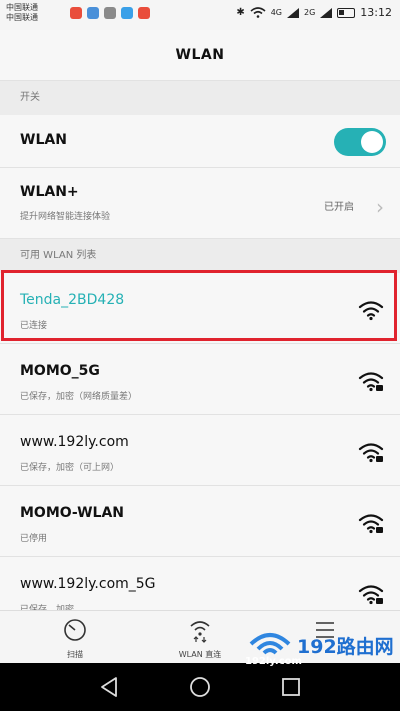 The height and width of the screenshot is (711, 400). I want to click on section-header-available: 可用 WLAN 列表, so click(200, 256).